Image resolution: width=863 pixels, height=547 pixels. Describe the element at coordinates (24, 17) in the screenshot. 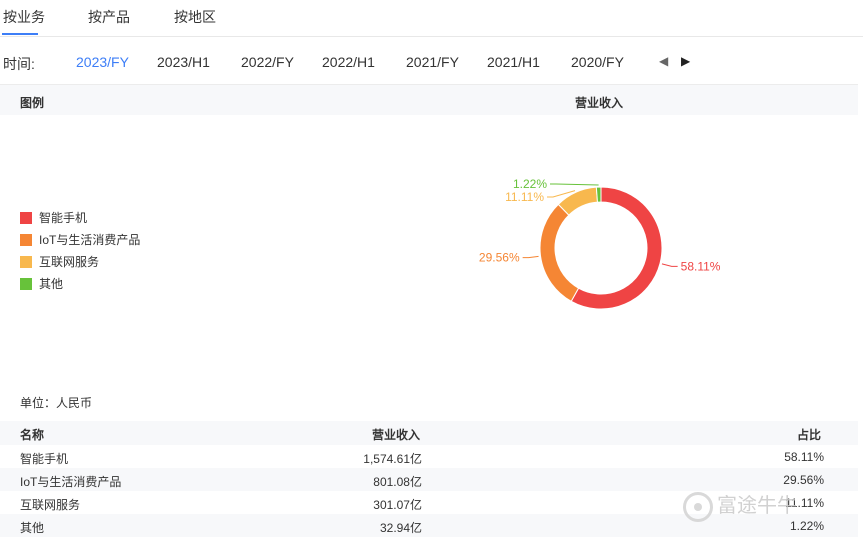

I see `tab-by-business: 按业务` at that location.